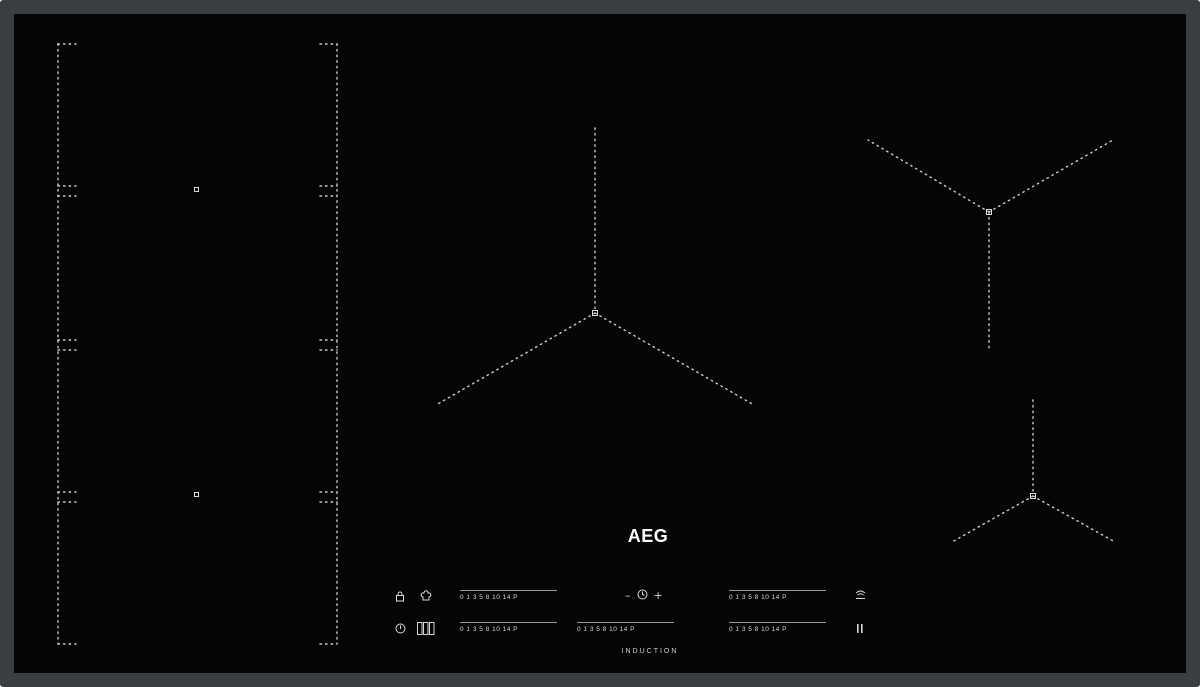 This screenshot has height=687, width=1200. What do you see at coordinates (426, 597) in the screenshot?
I see `chef-hat-icon` at bounding box center [426, 597].